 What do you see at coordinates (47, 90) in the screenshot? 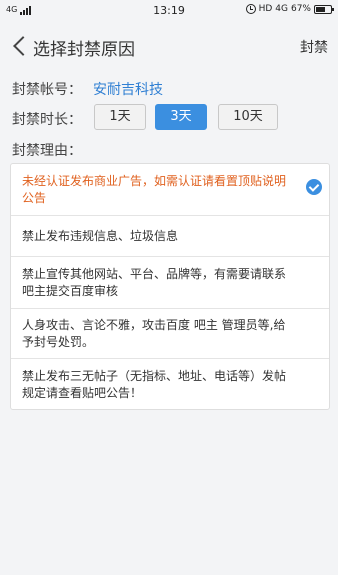
I see `account-label: 封禁帐号：` at bounding box center [47, 90].